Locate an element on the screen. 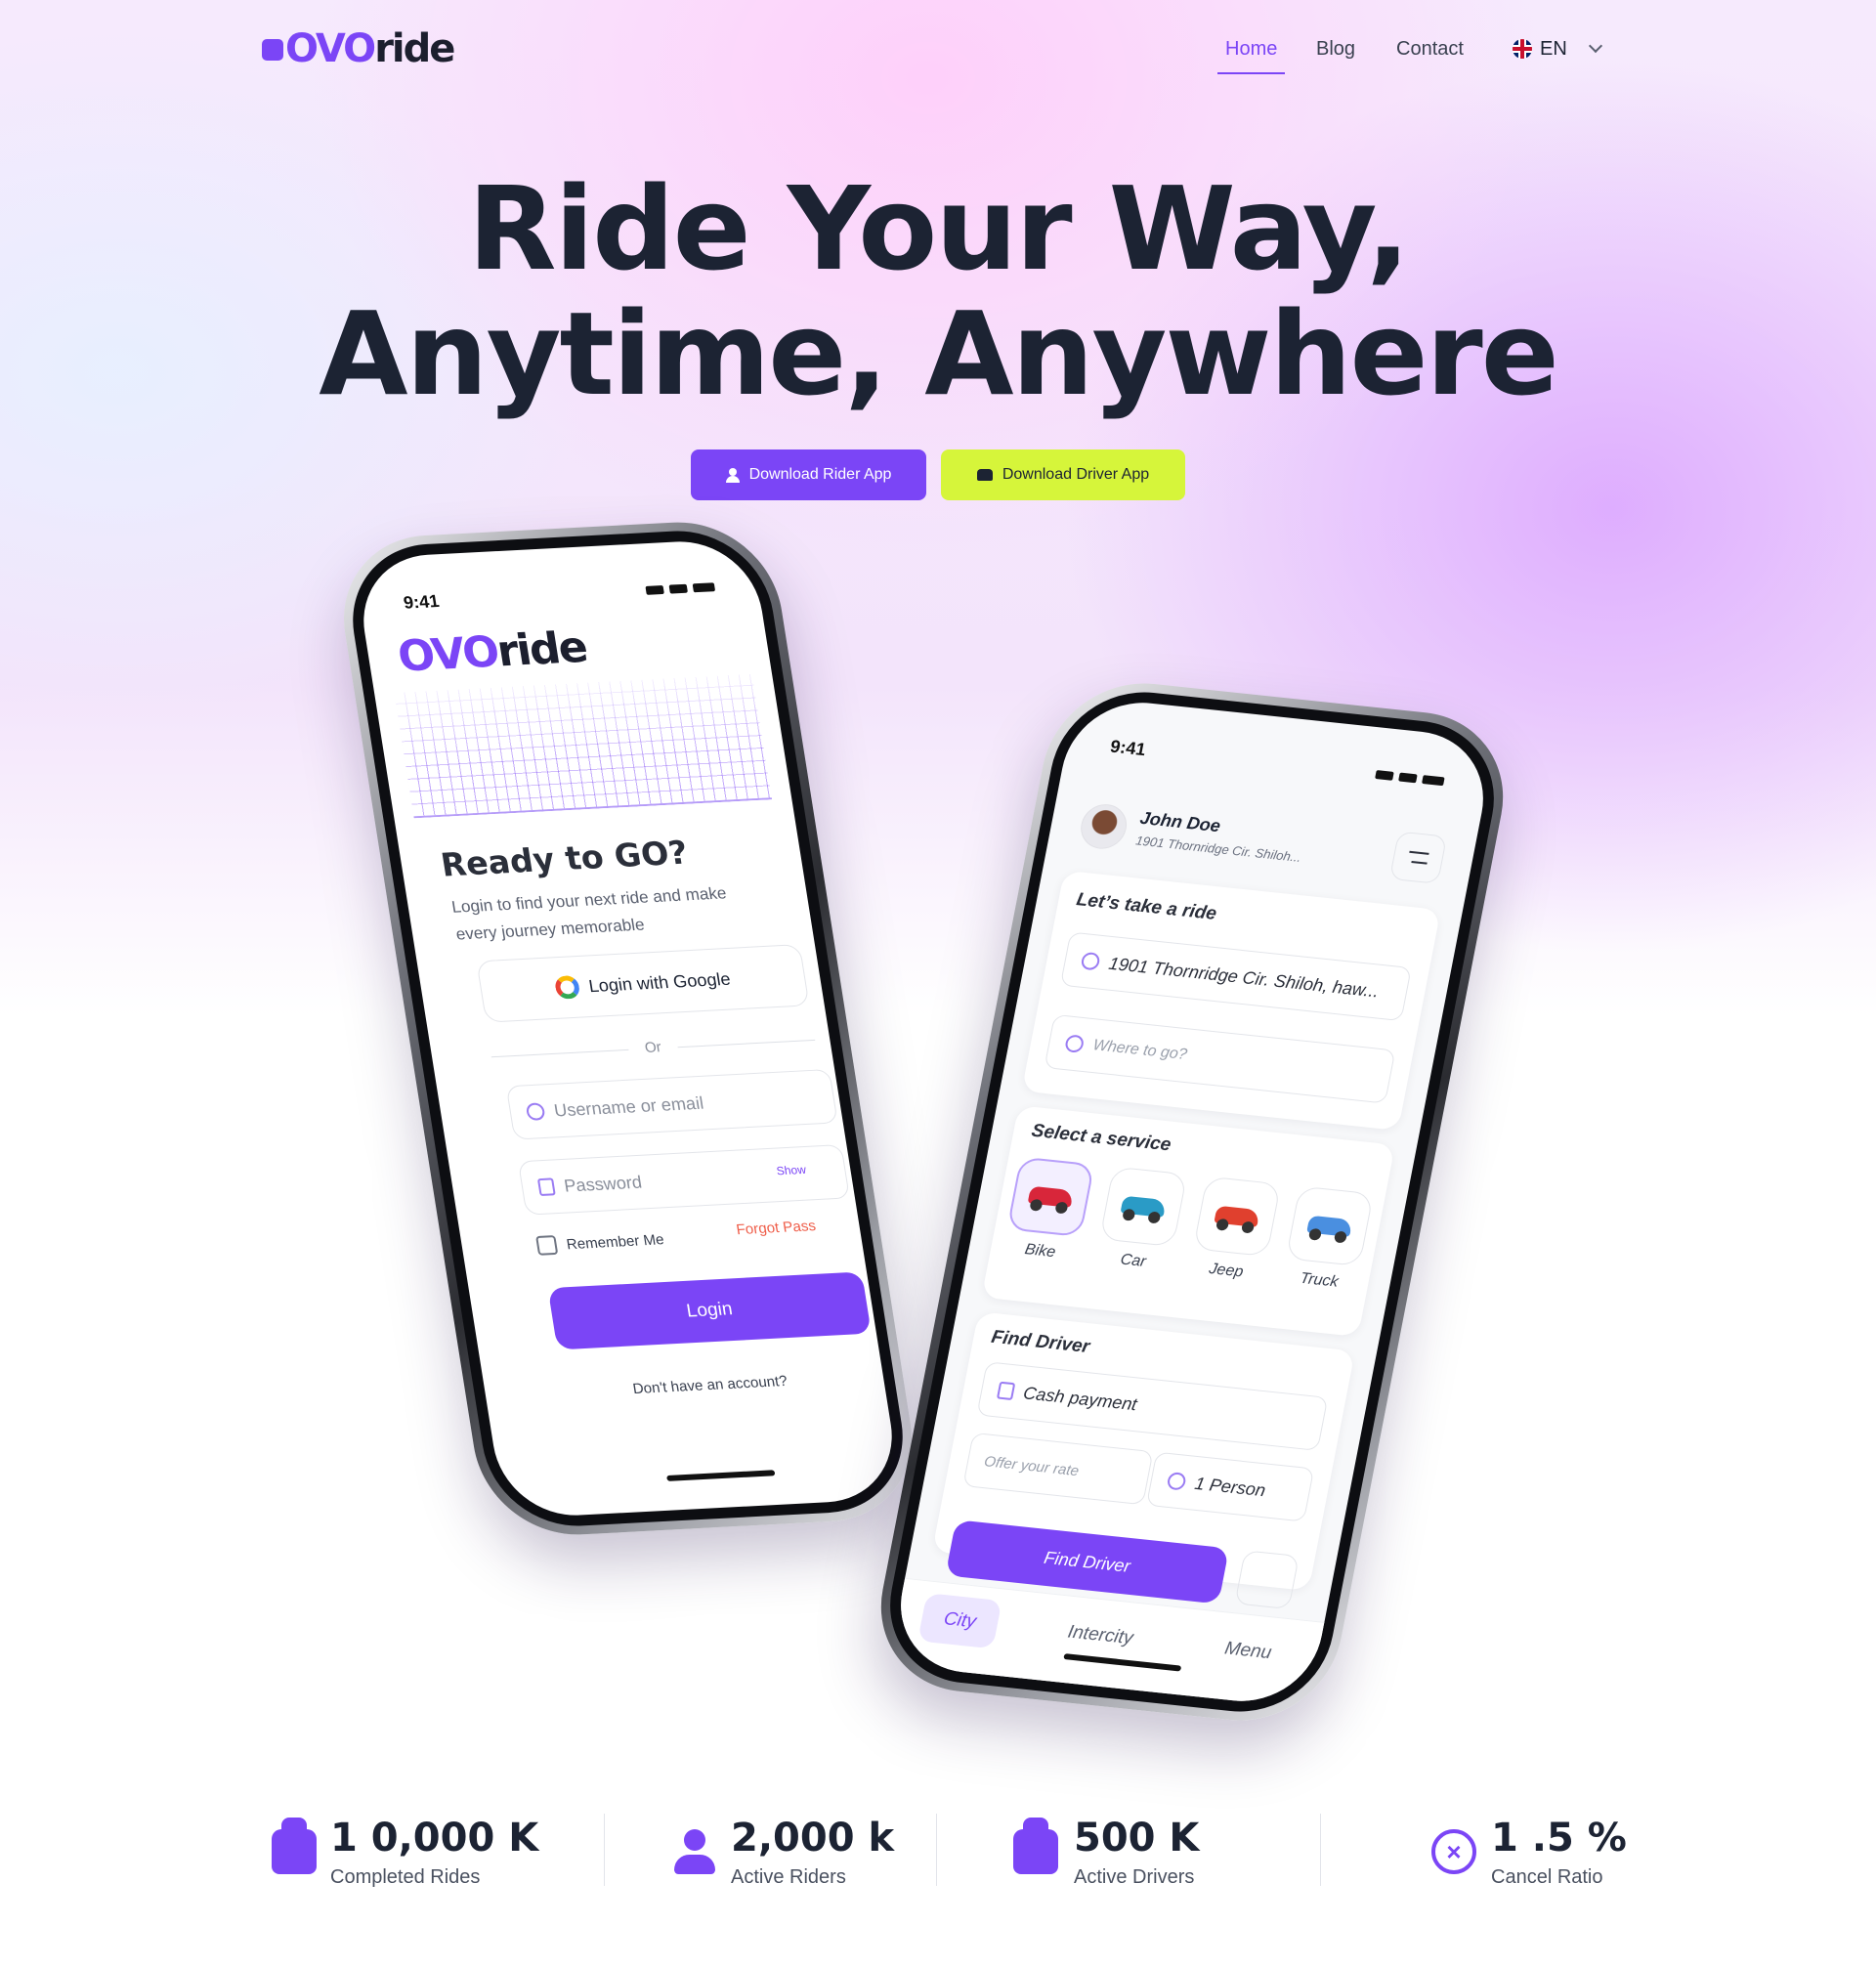  login-button: Login is located at coordinates (709, 1310).